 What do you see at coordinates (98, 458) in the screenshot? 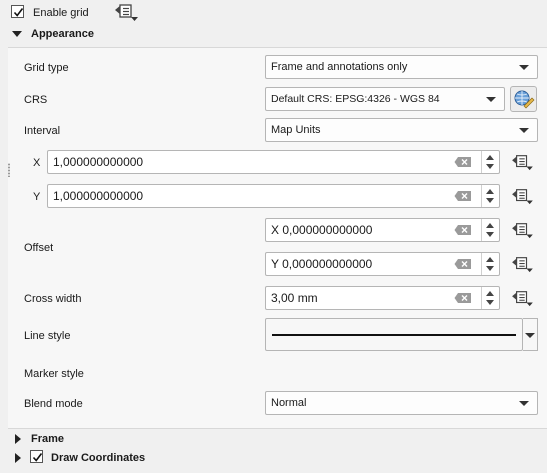
I see `draw-coordinates-title: Draw Coordinates` at bounding box center [98, 458].